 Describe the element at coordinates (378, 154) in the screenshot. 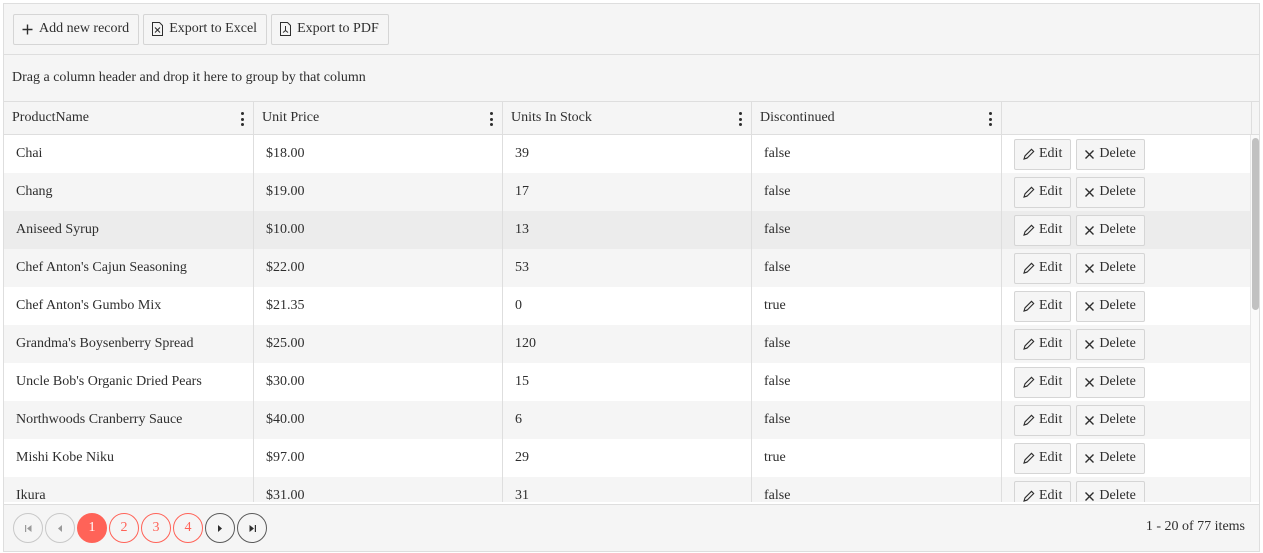

I see `cell-unit-price: $18.00` at that location.